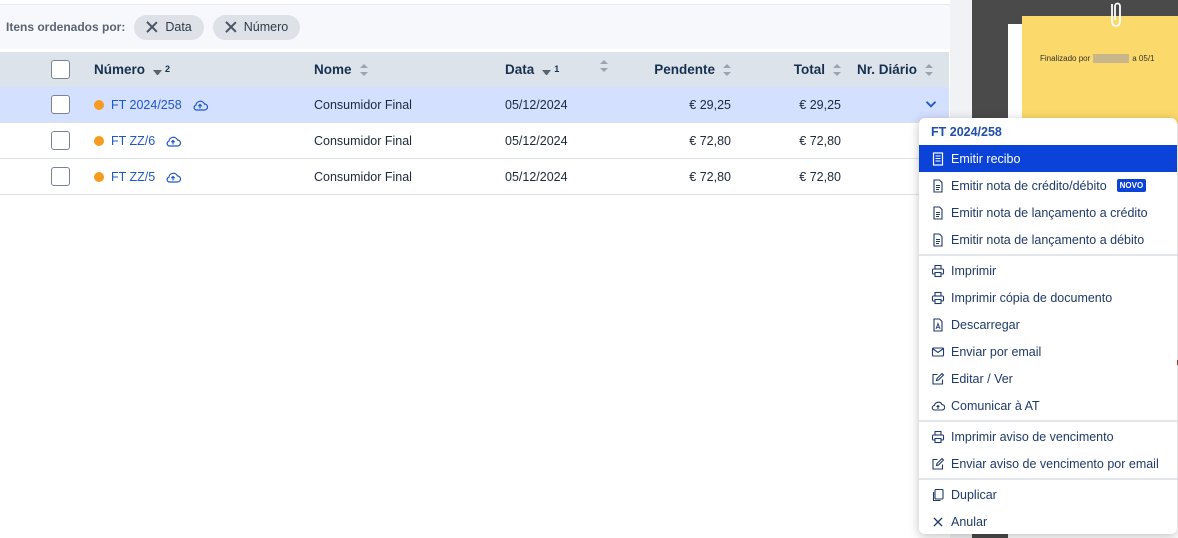 The width and height of the screenshot is (1178, 538). I want to click on menu-item-enviar-por-email: Enviar por email, so click(1048, 351).